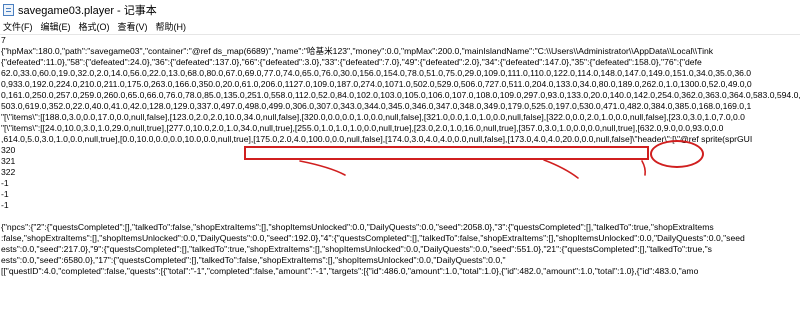 The width and height of the screenshot is (800, 310). What do you see at coordinates (56, 26) in the screenshot?
I see `menu-edit: 编辑(E)` at bounding box center [56, 26].